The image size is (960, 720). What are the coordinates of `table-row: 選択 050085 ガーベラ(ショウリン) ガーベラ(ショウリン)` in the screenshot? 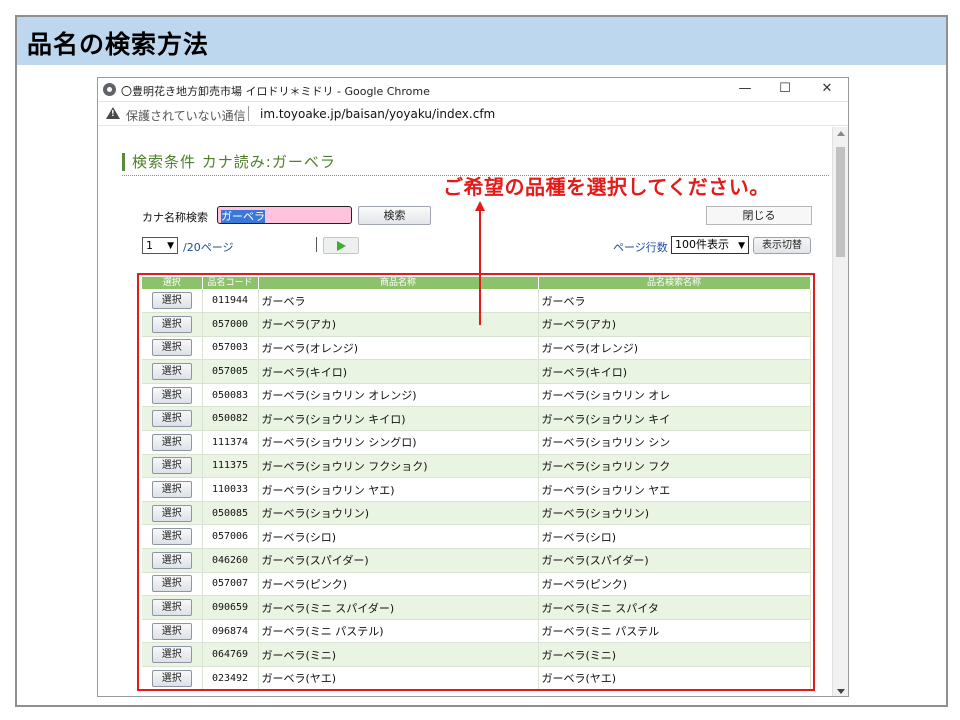 It's located at (476, 513).